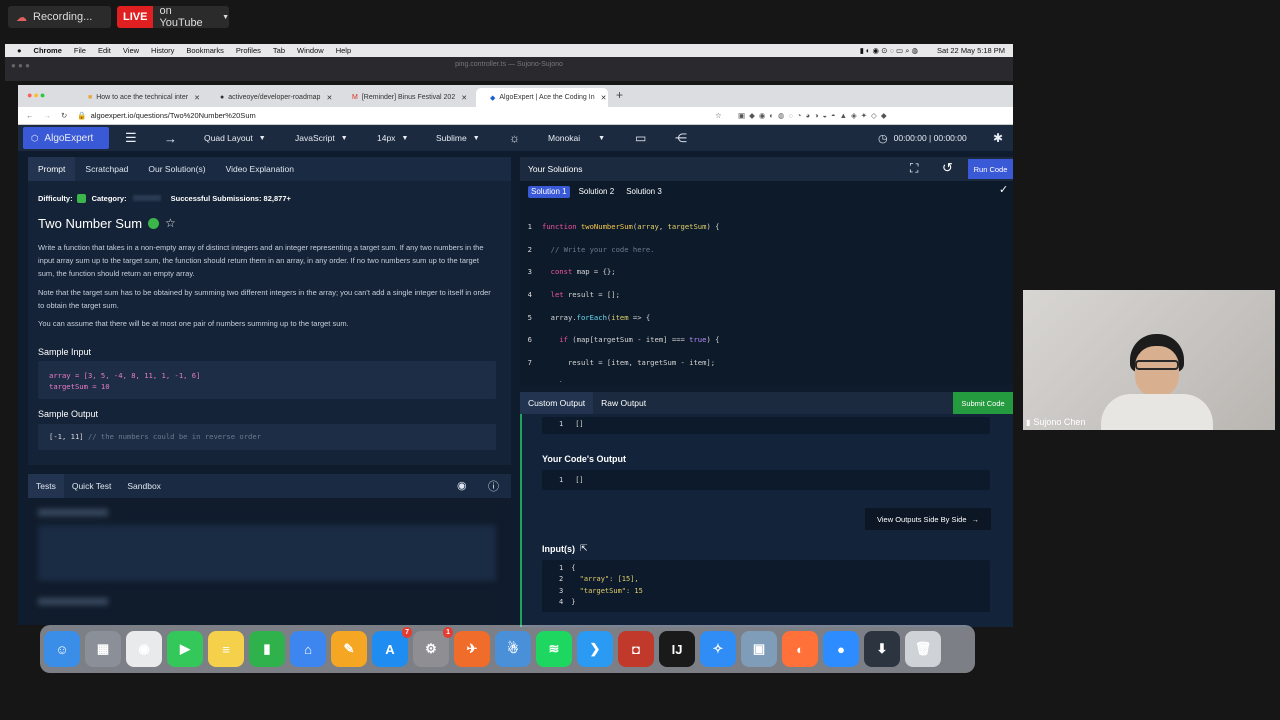 This screenshot has width=1280, height=720. I want to click on finder-icon: ☺, so click(62, 649).